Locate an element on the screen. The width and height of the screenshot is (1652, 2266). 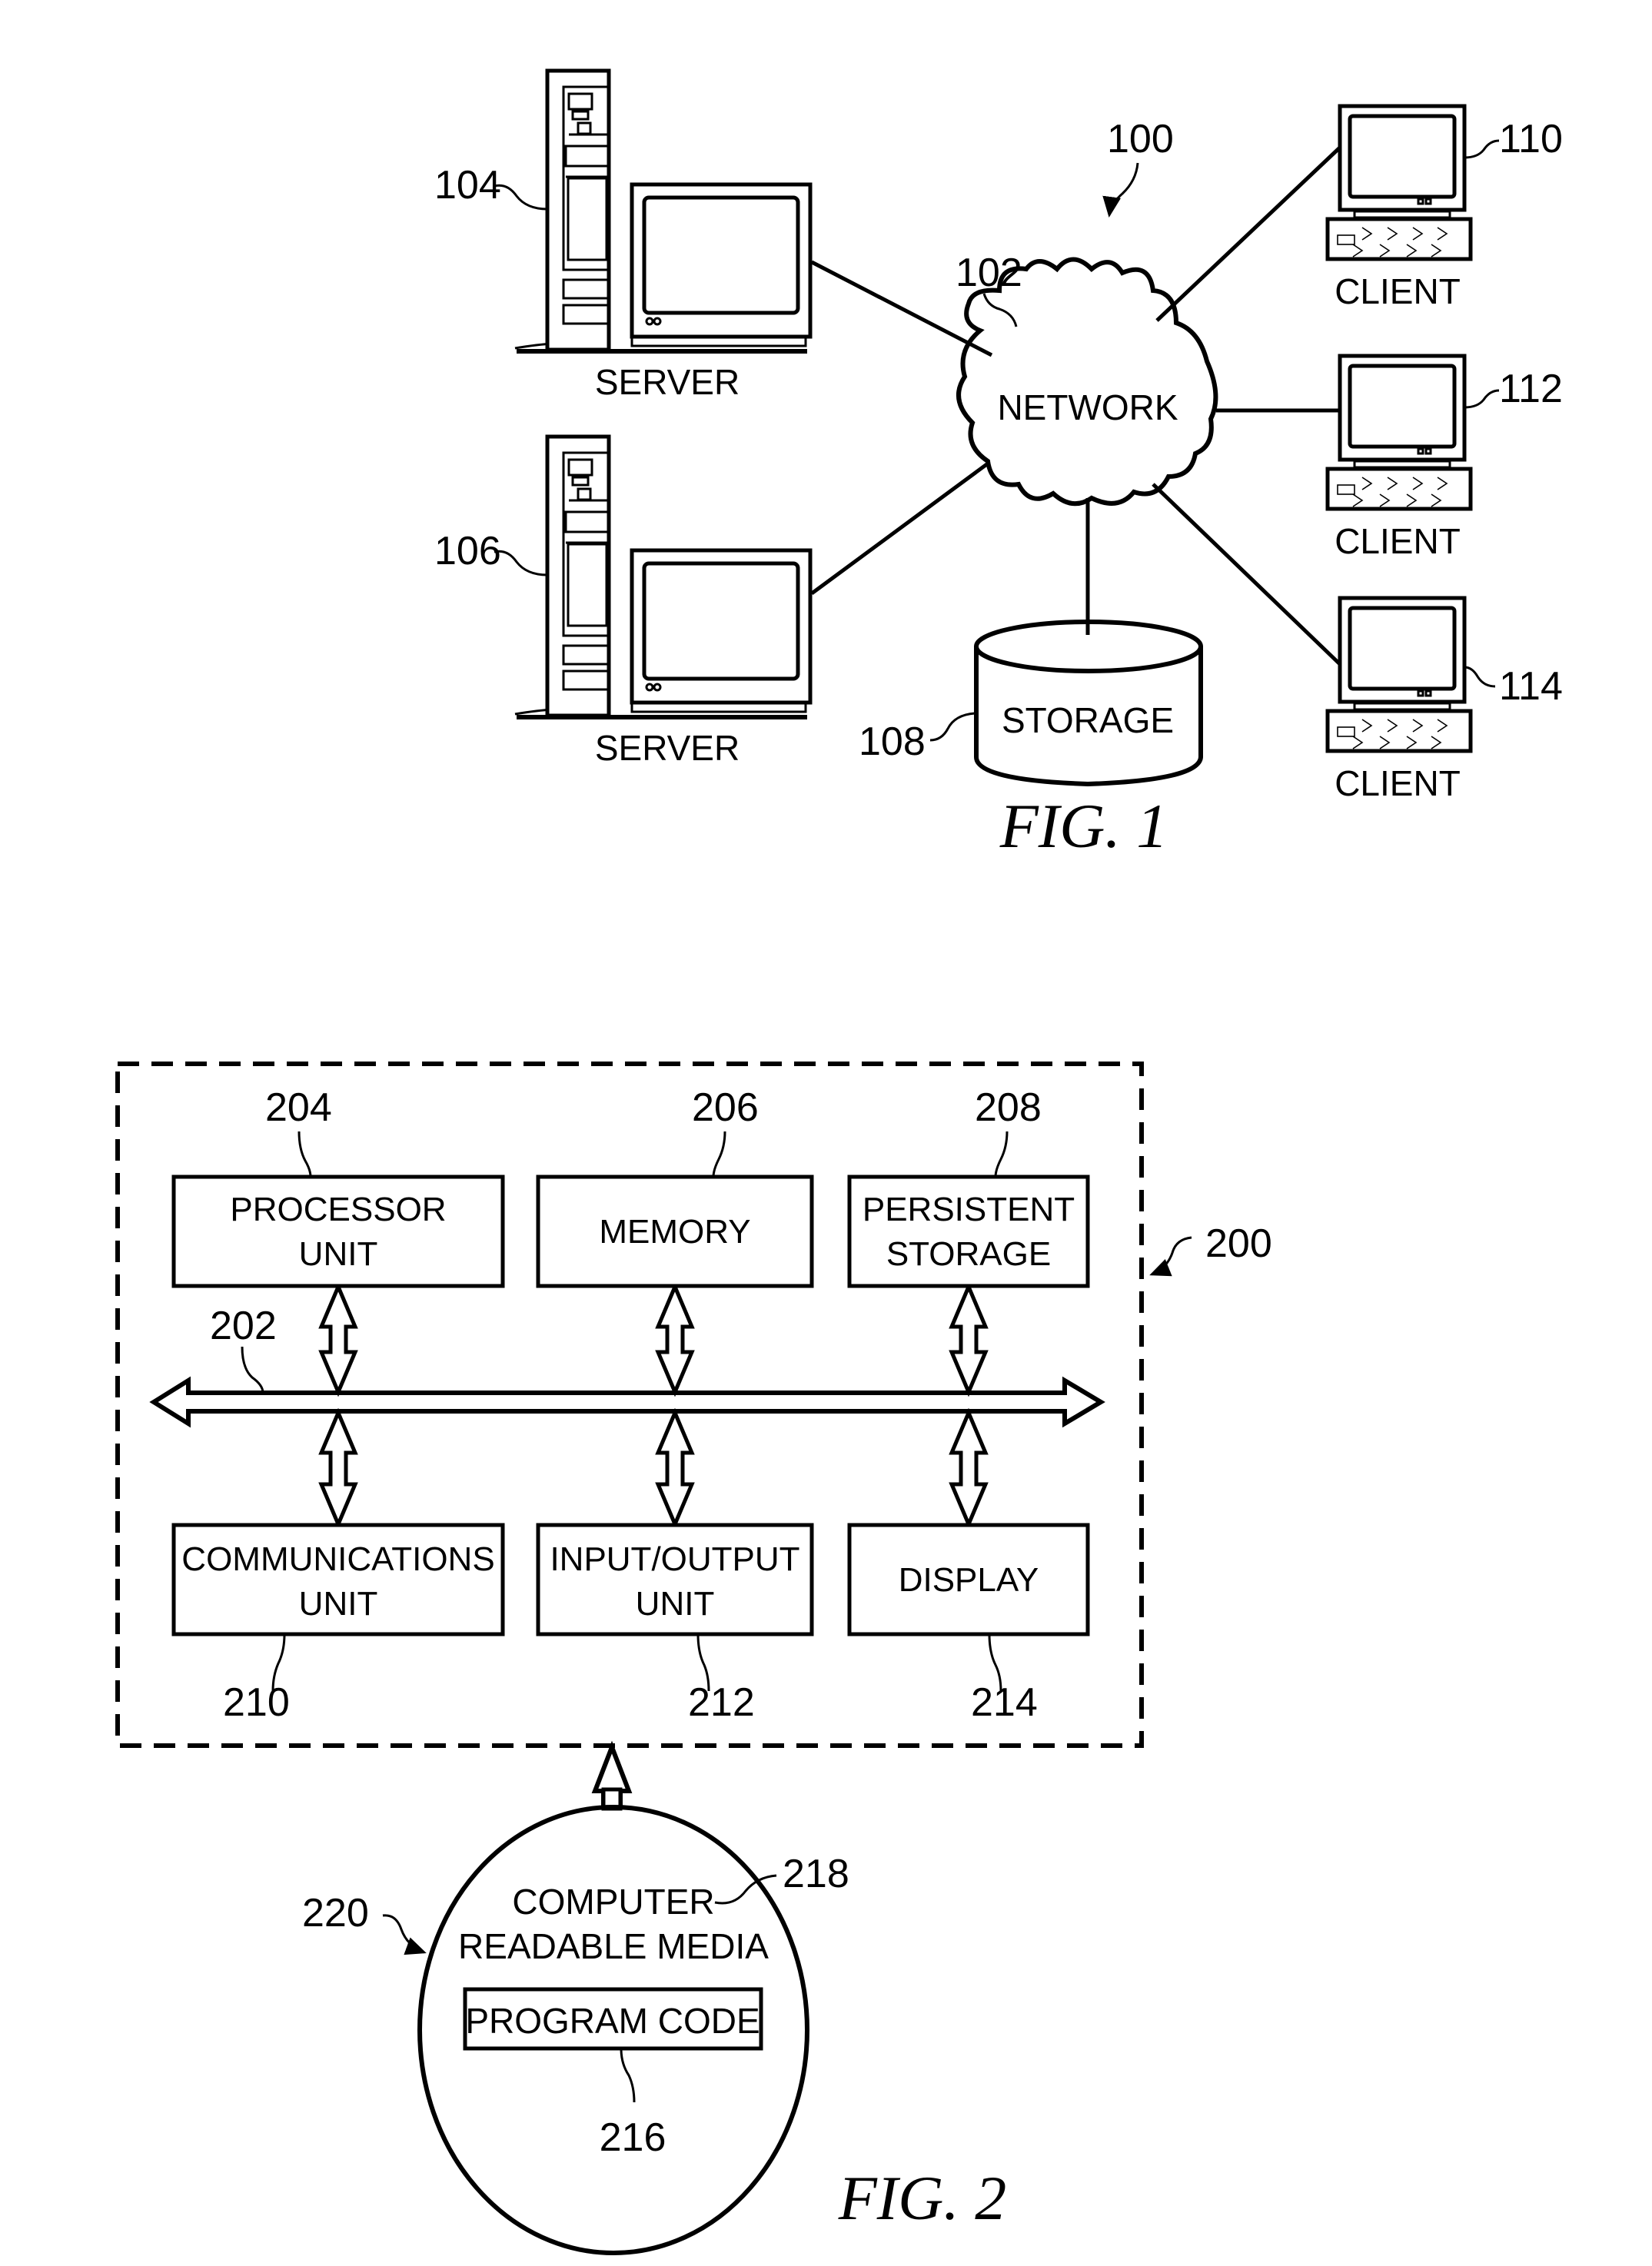
media-label-line2: READABLE MEDIA is located at coordinates (613, 1946).